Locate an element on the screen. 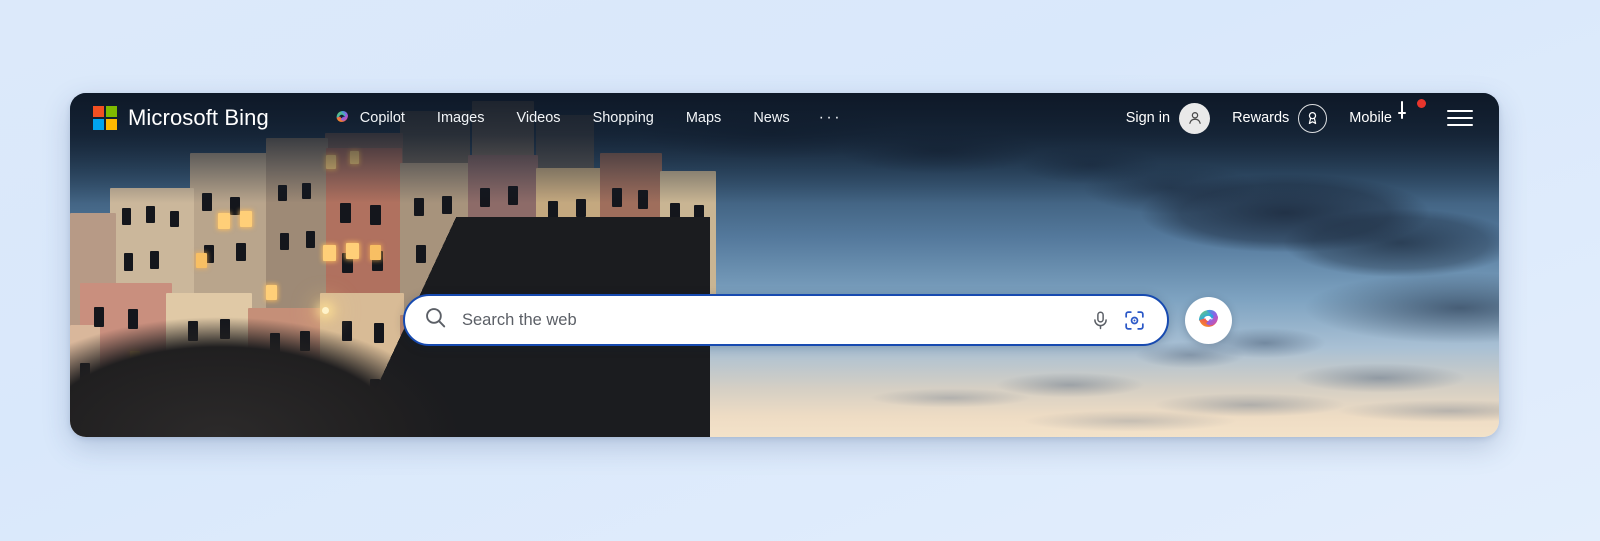 This screenshot has width=1600, height=541. nav-item-label: Shopping is located at coordinates (623, 118).